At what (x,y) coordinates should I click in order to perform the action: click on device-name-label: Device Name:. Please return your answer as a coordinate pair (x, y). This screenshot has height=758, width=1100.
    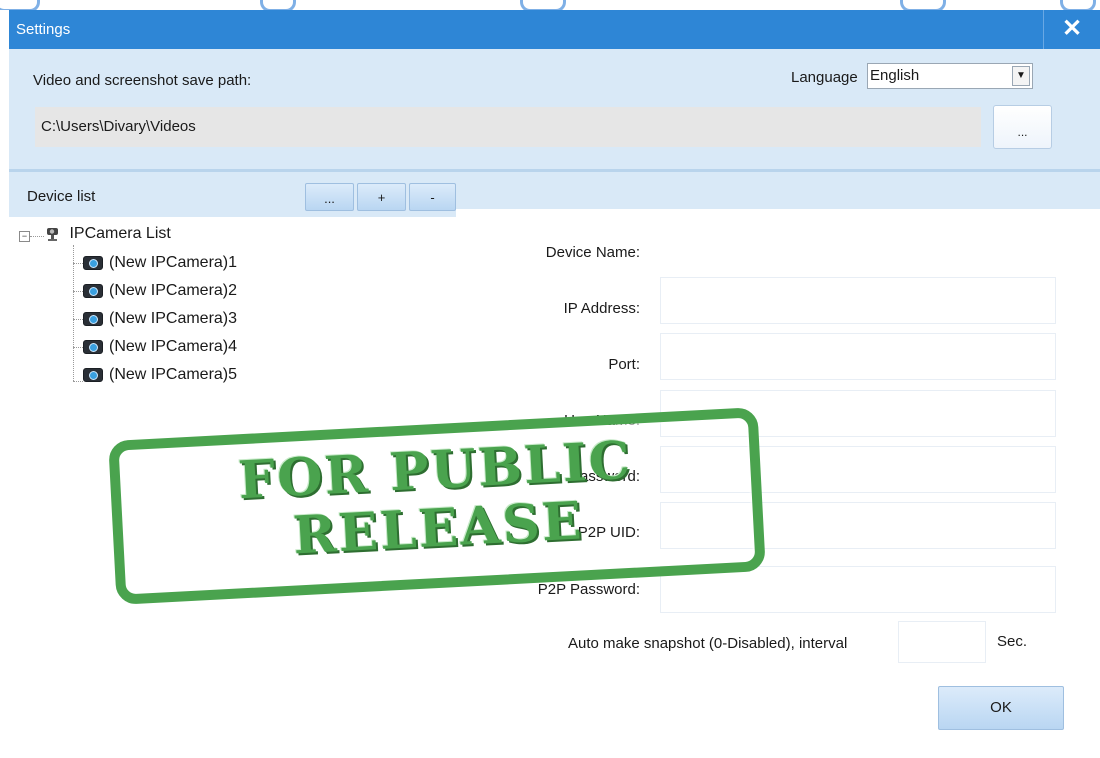
    Looking at the image, I should click on (592, 252).